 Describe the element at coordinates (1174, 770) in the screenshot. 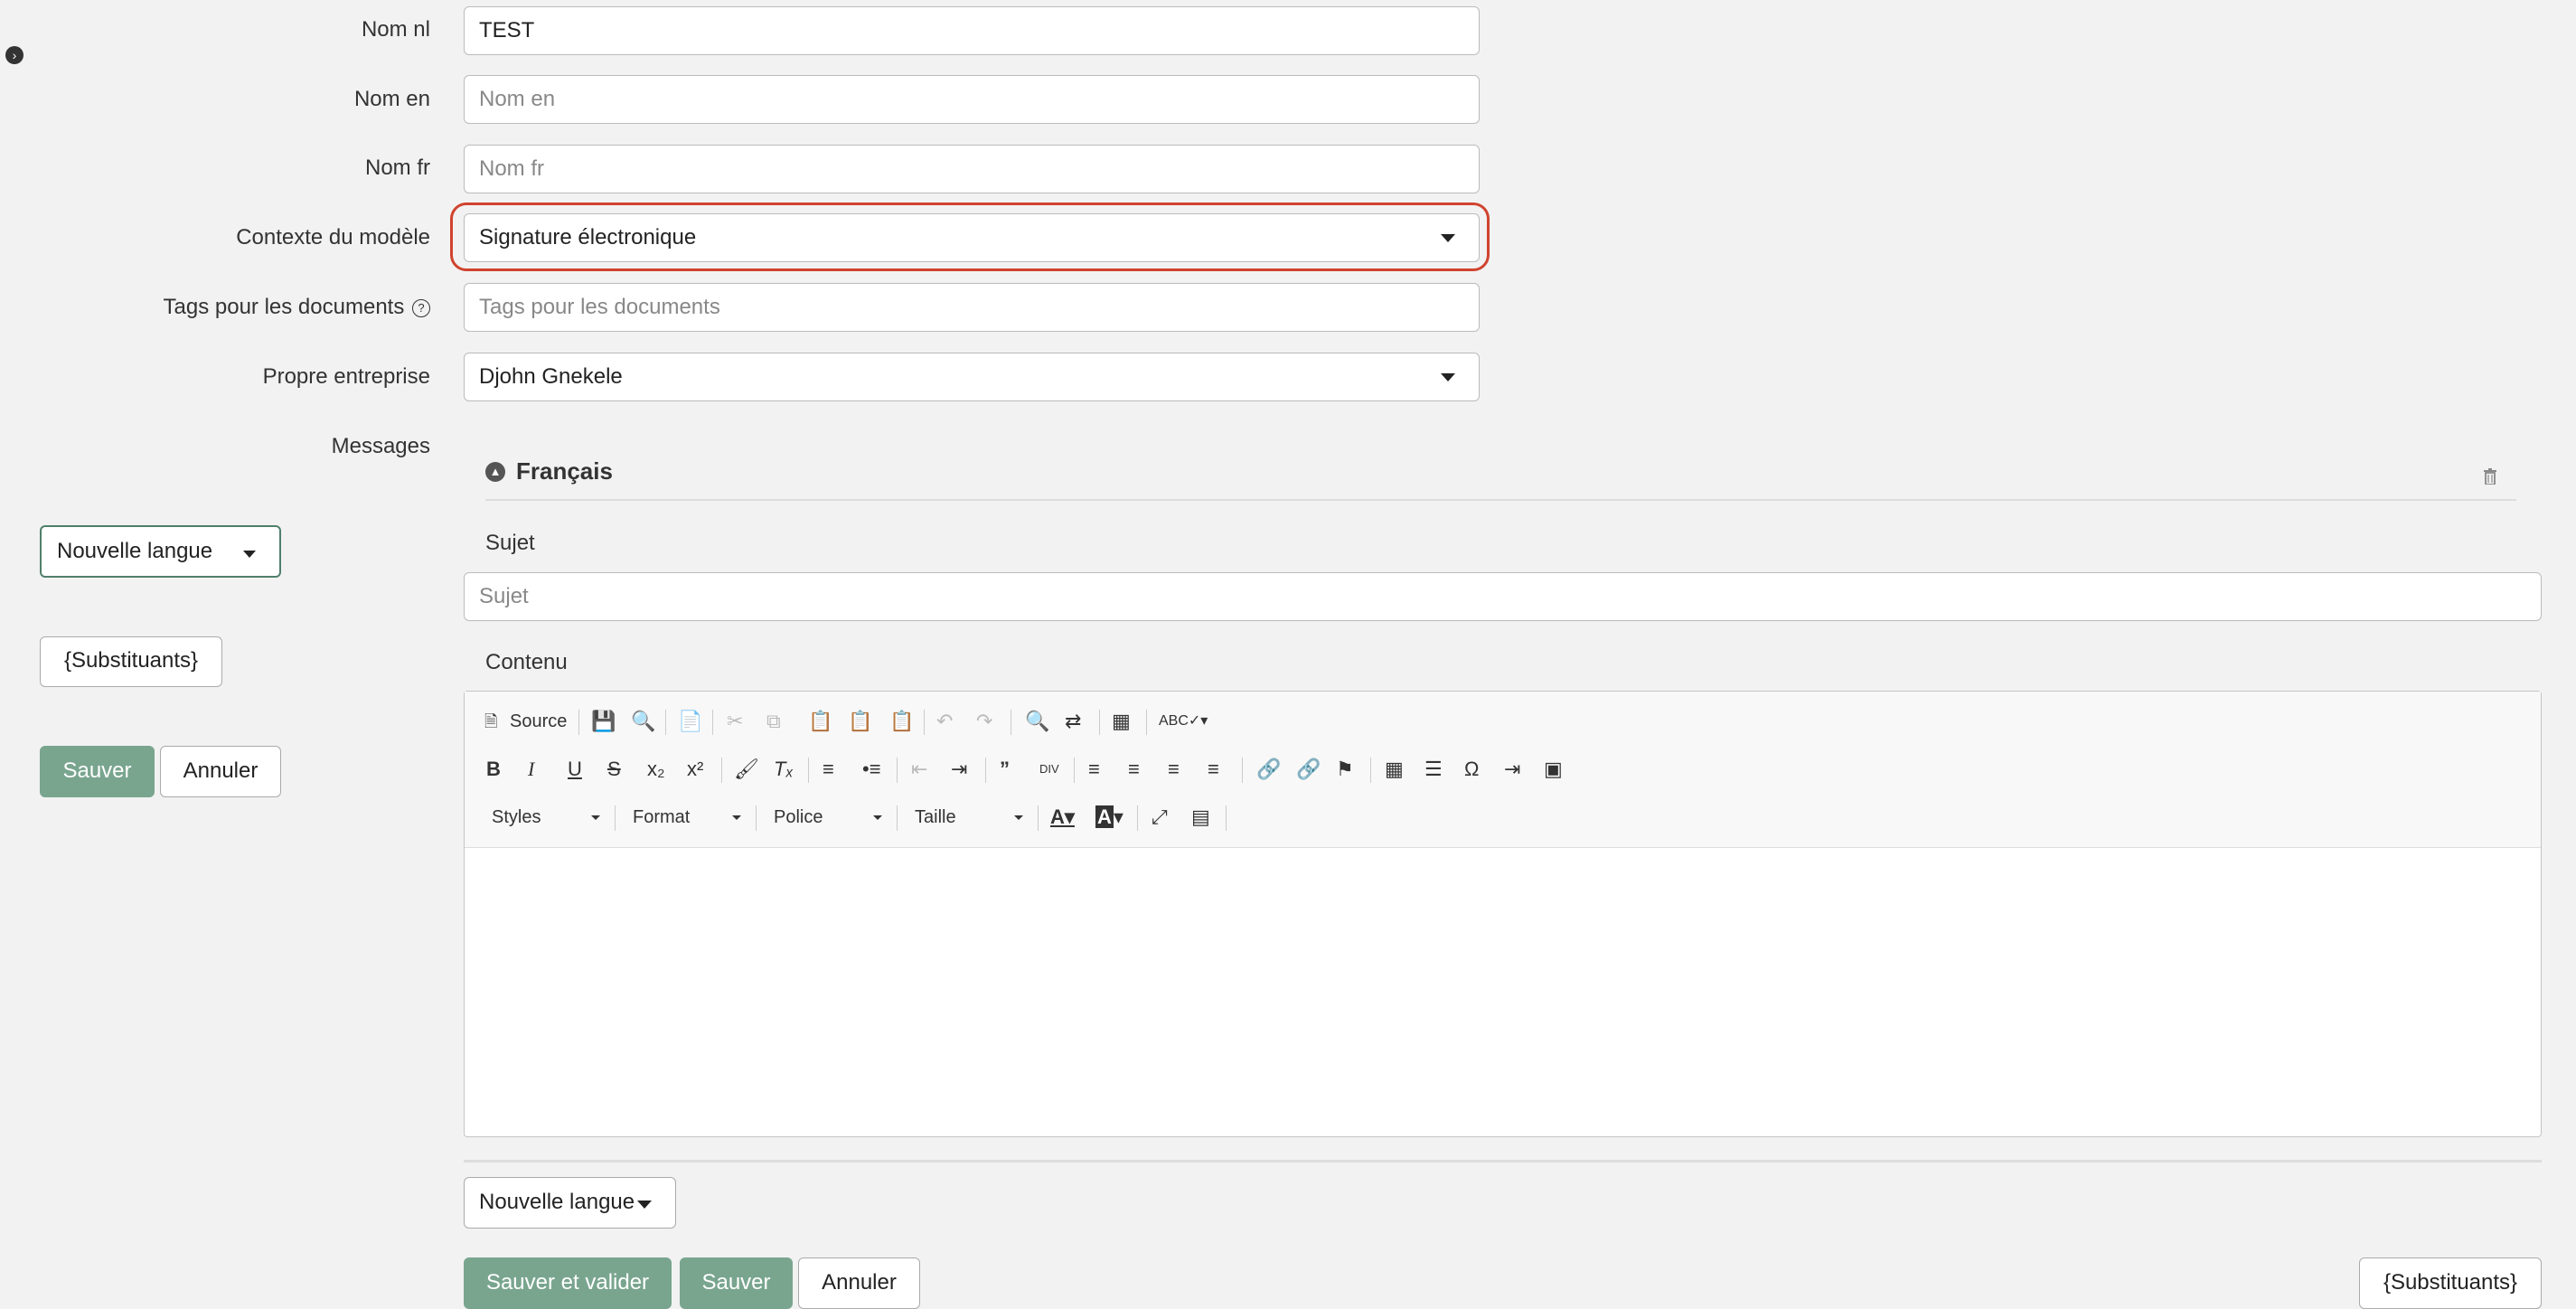

I see `align-right-icon: ≡` at that location.